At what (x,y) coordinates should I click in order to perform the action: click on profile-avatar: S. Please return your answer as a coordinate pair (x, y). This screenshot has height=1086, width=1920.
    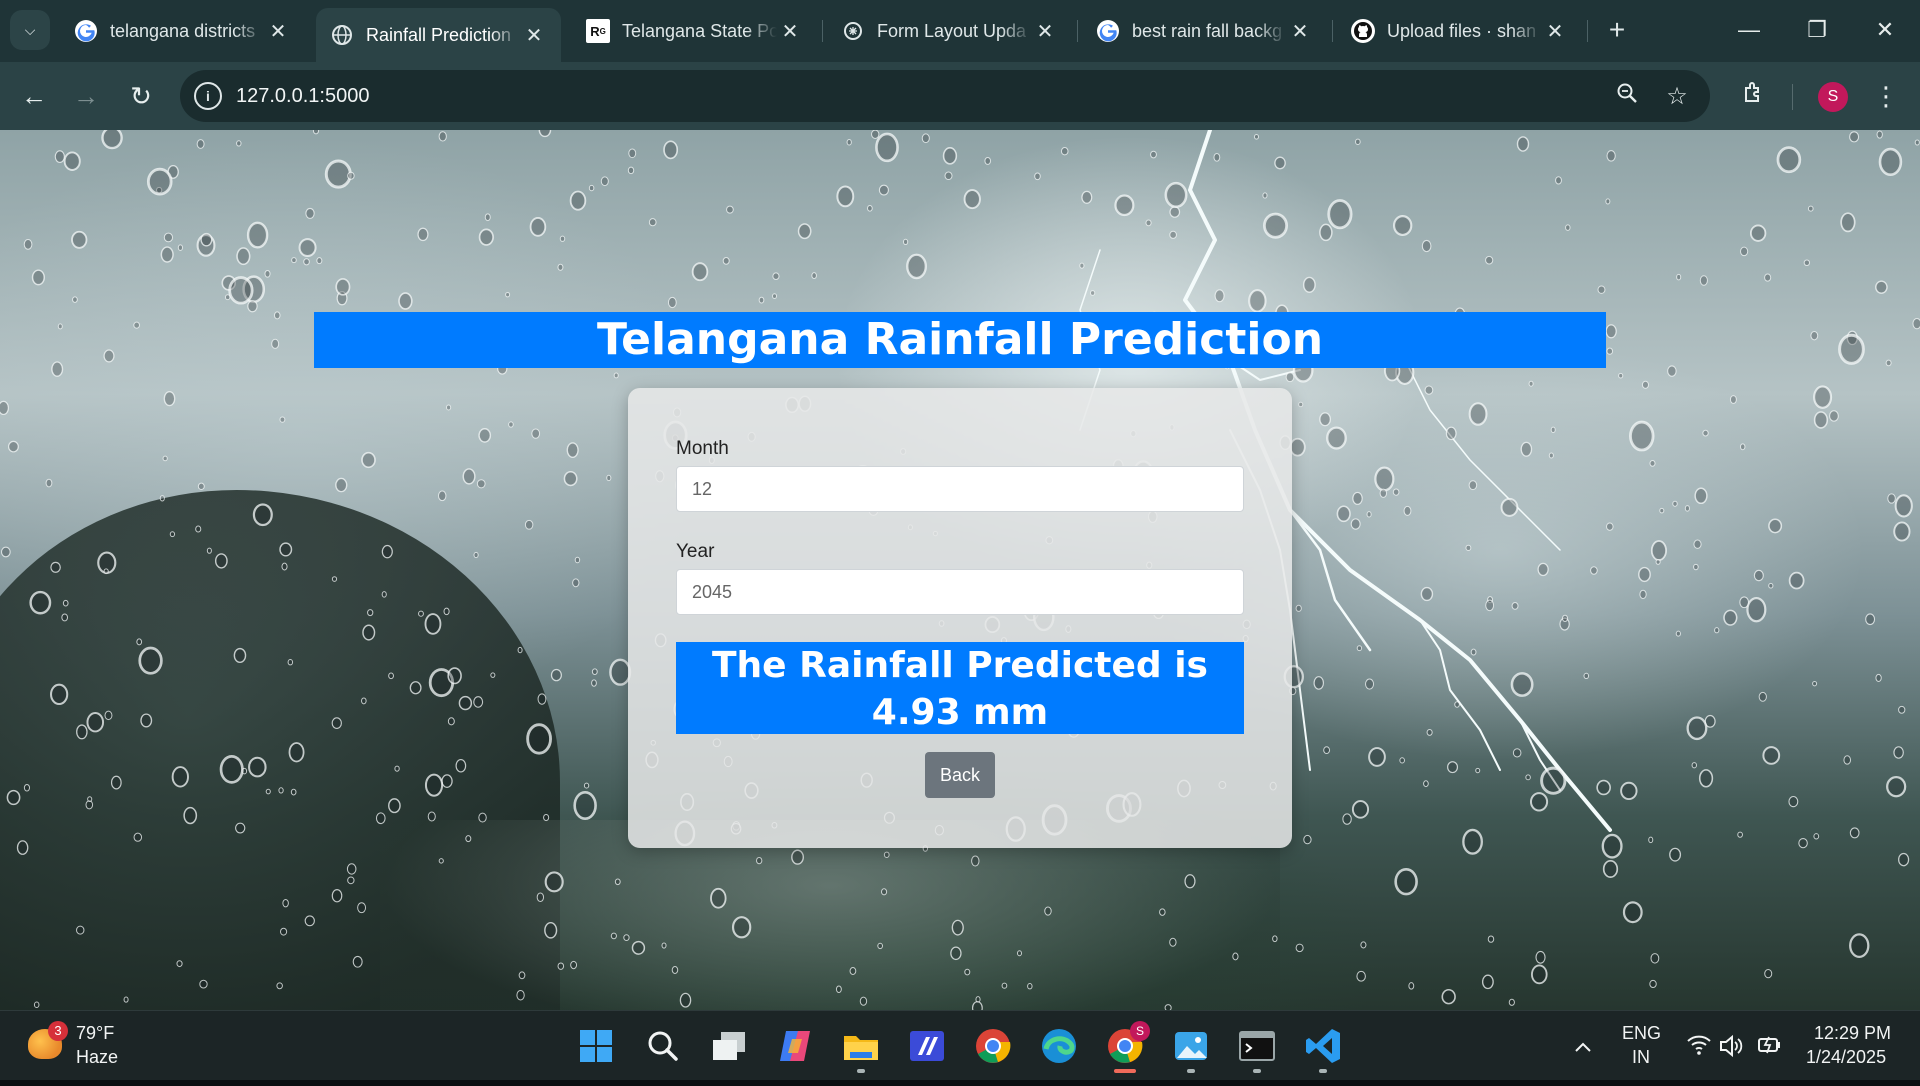
    Looking at the image, I should click on (1833, 97).